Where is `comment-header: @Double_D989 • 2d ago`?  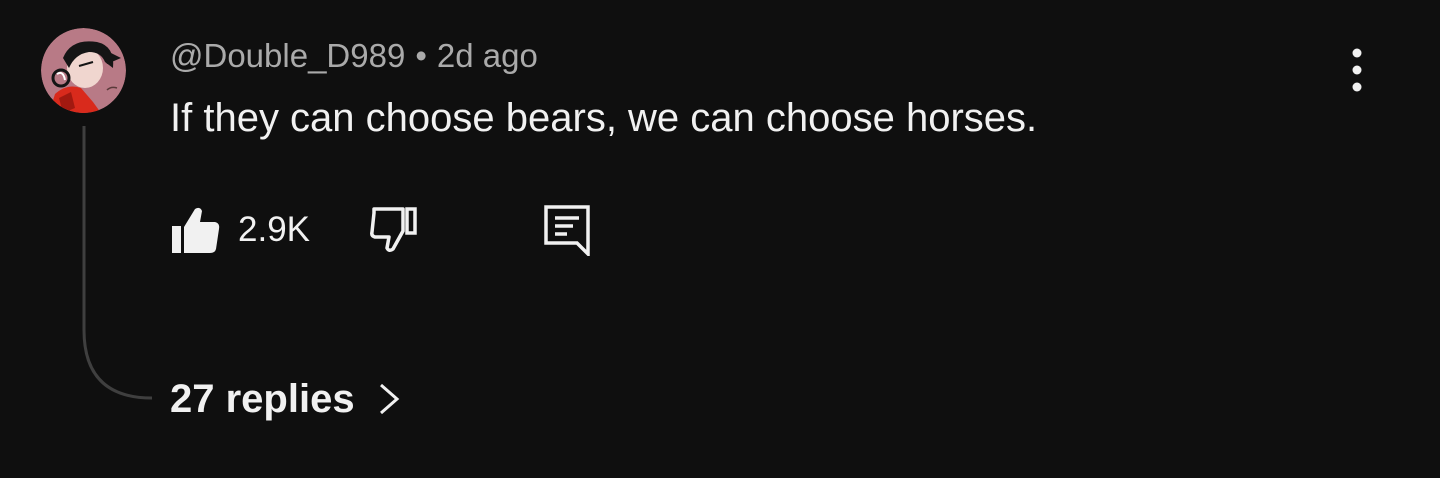
comment-header: @Double_D989 • 2d ago is located at coordinates (354, 56).